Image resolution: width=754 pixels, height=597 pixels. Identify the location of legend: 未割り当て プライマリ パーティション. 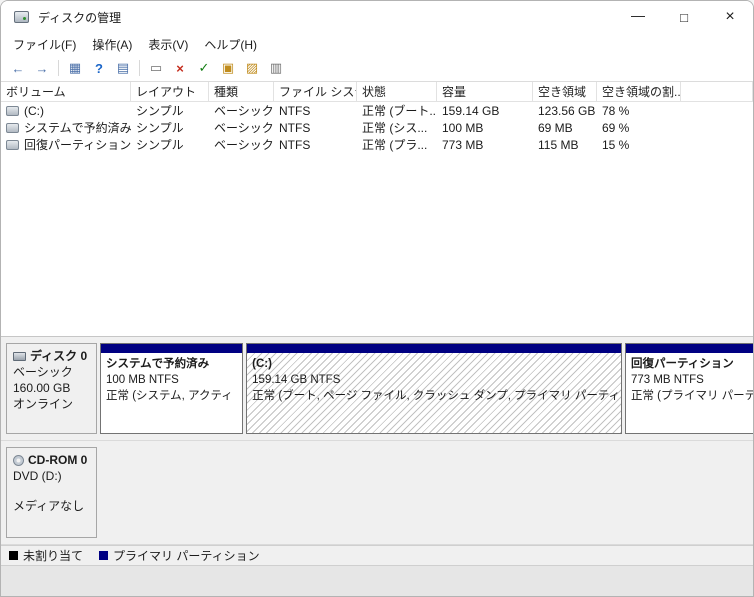
(377, 555).